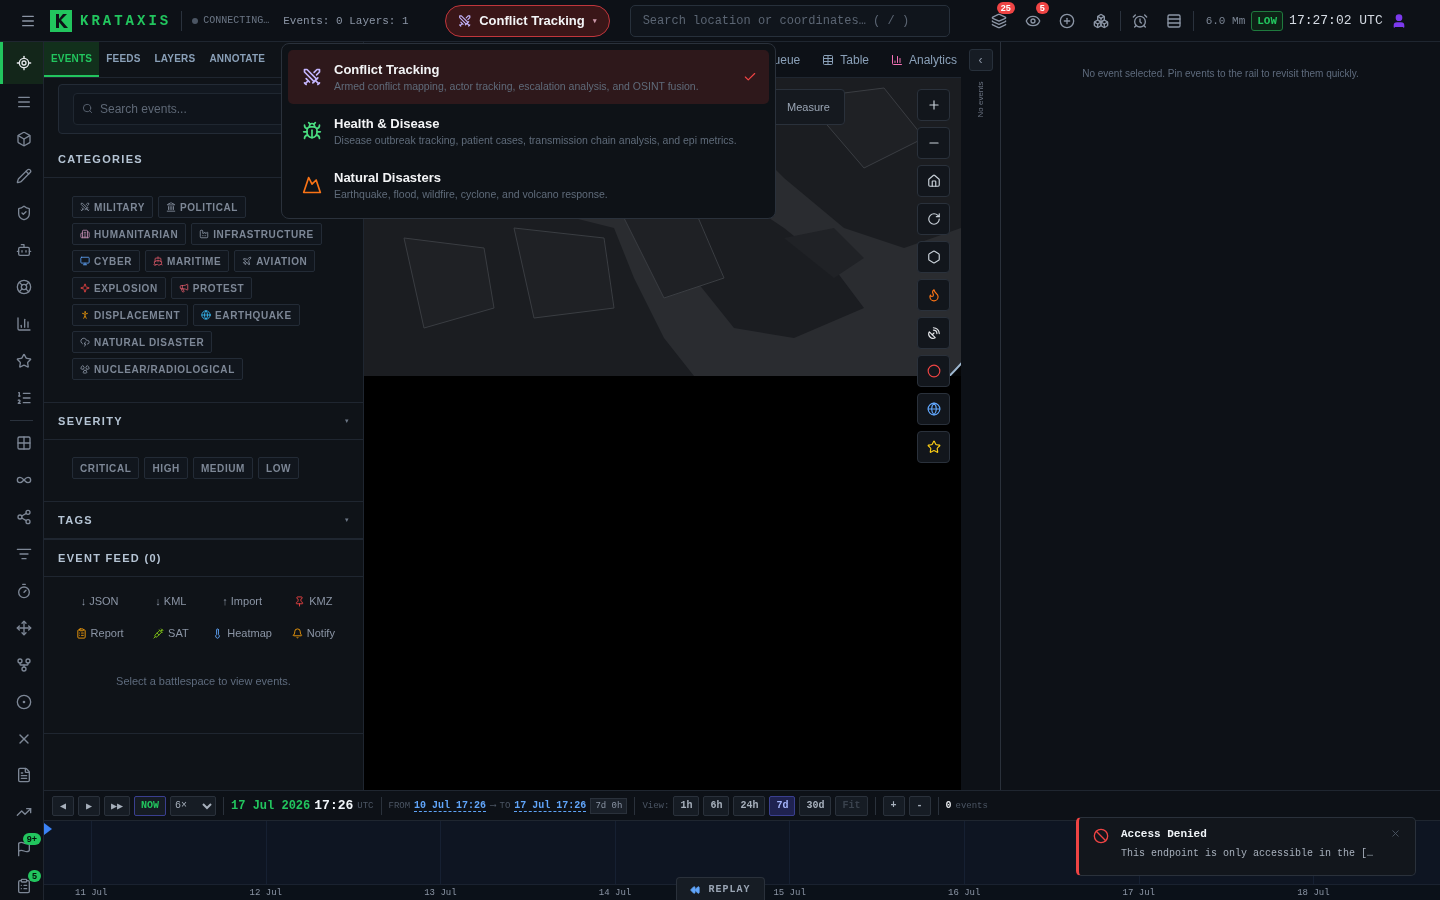 This screenshot has height=900, width=1440. What do you see at coordinates (256, 234) in the screenshot?
I see `category-chip: INFRASTRUCTURE` at bounding box center [256, 234].